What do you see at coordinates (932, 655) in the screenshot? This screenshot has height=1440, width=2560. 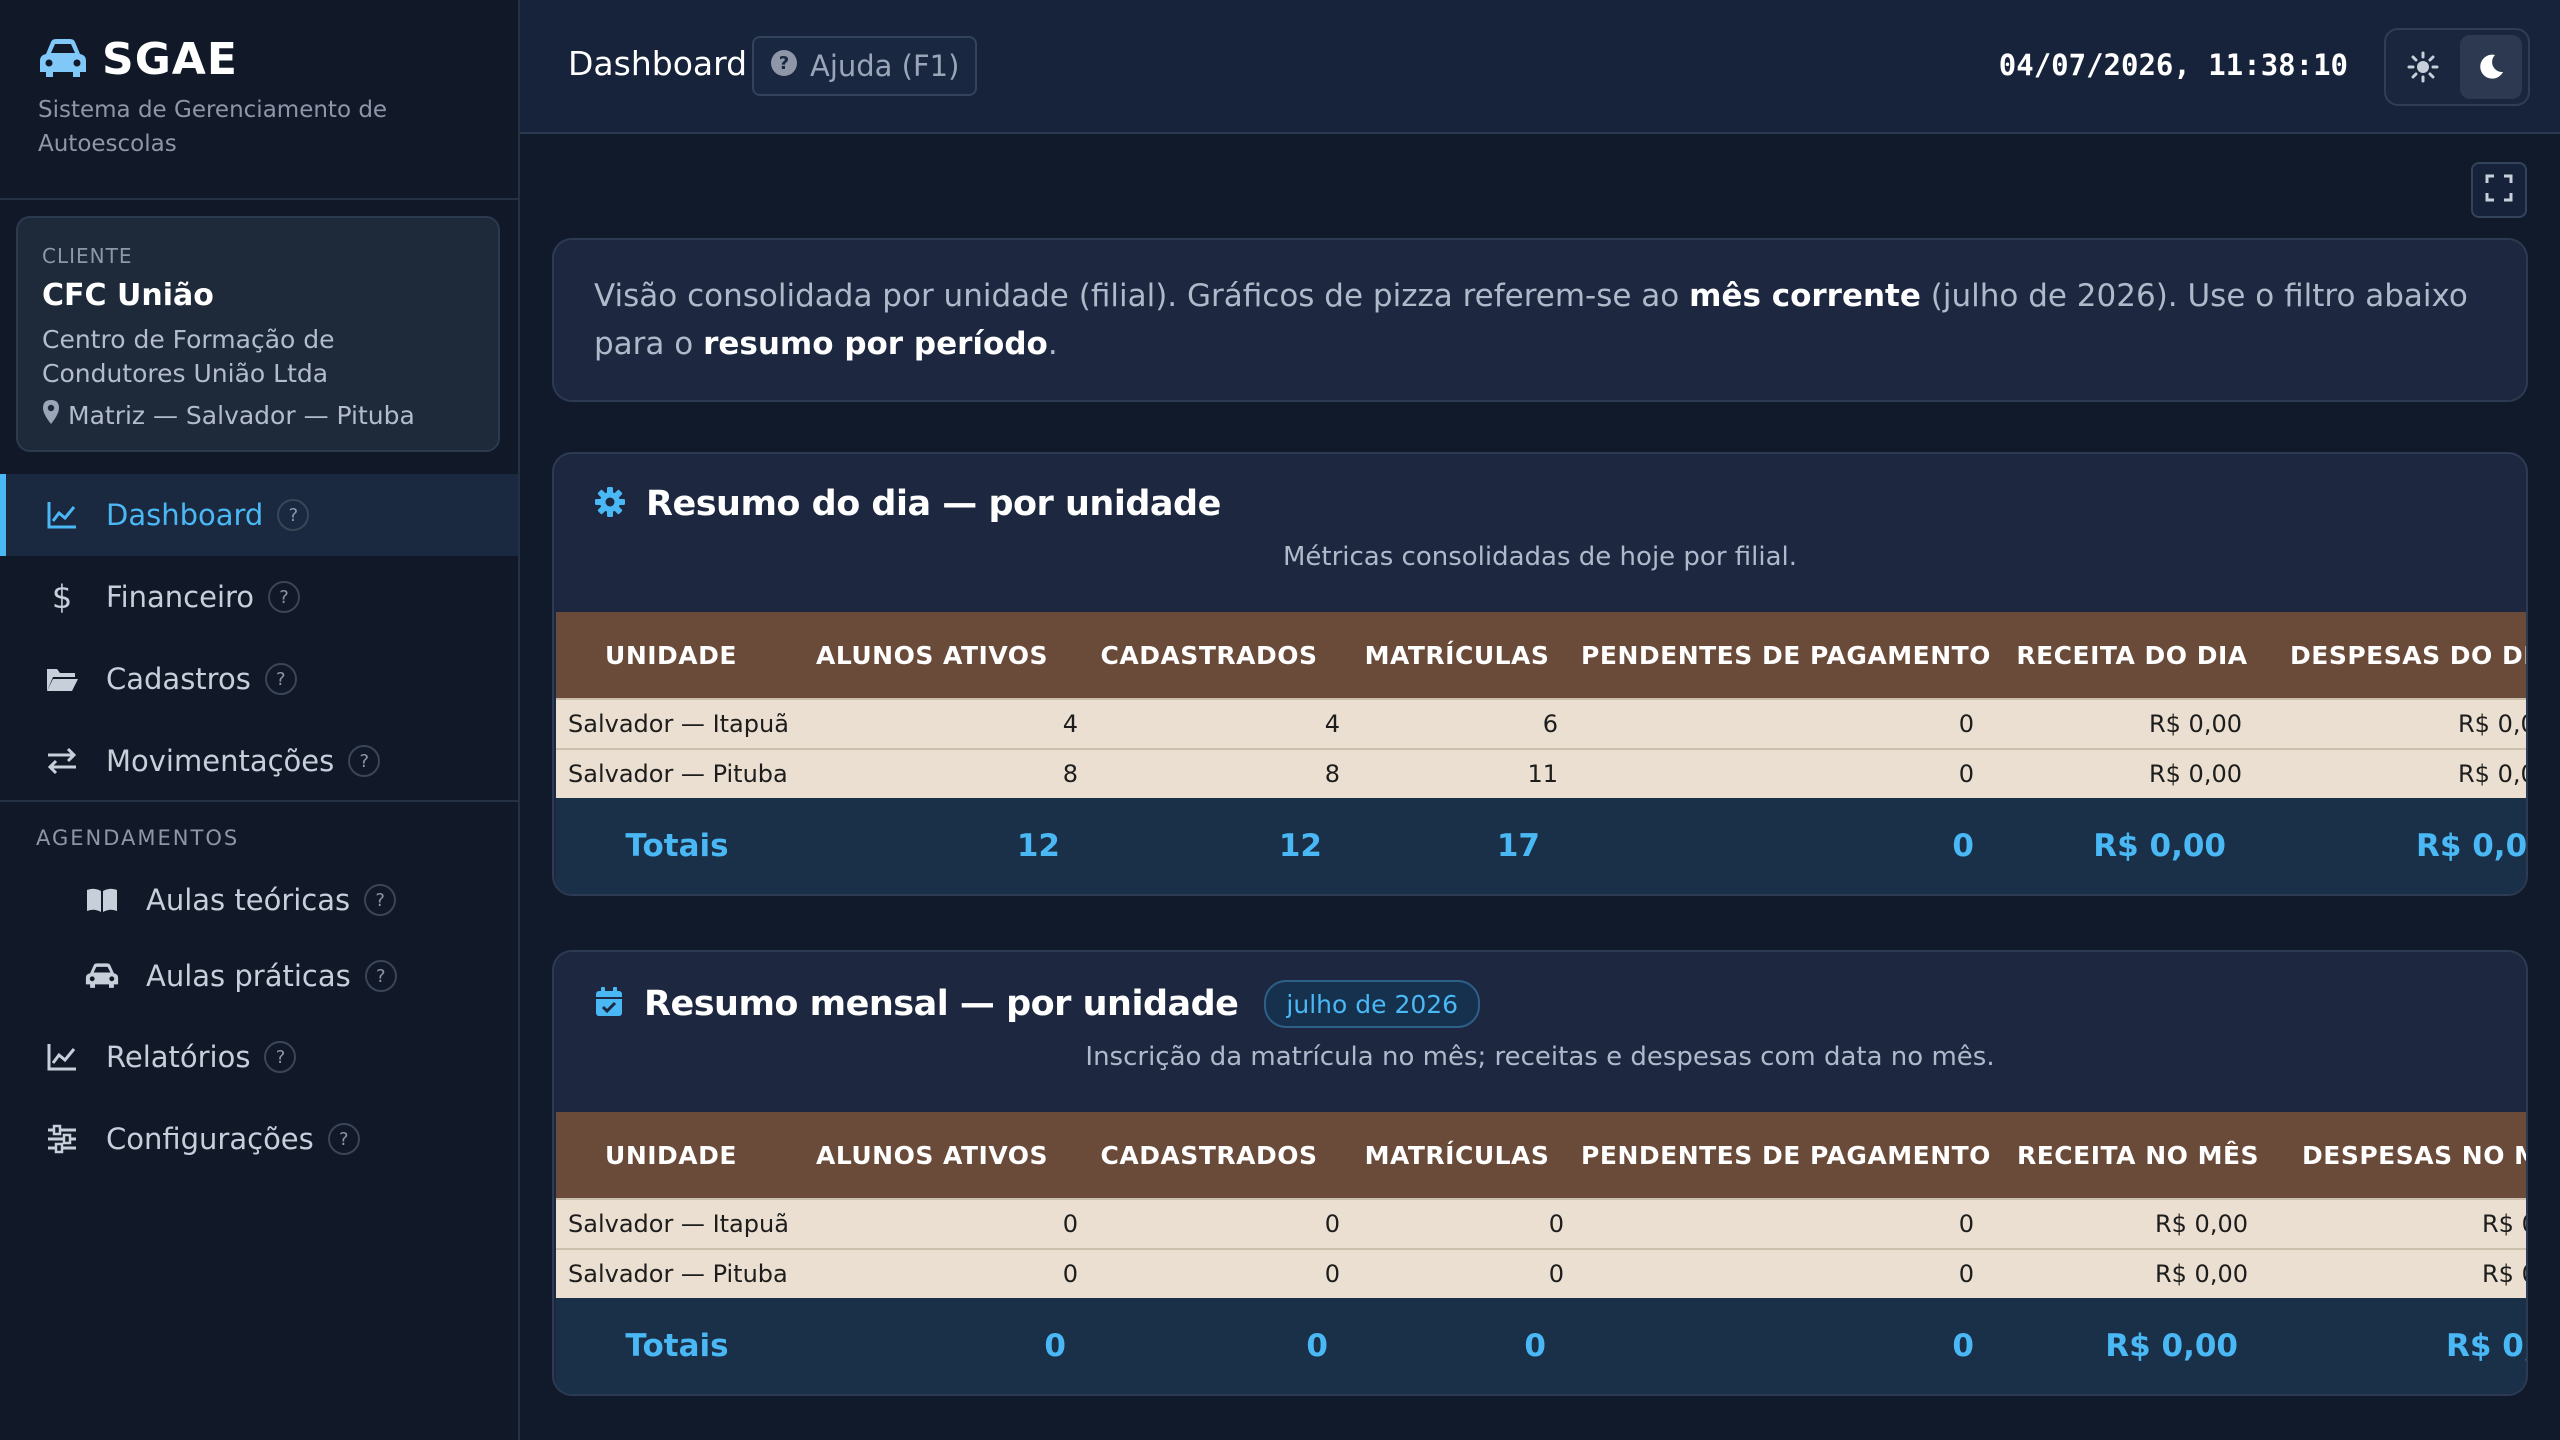 I see `column-header: ALUNOS ATIVOS` at bounding box center [932, 655].